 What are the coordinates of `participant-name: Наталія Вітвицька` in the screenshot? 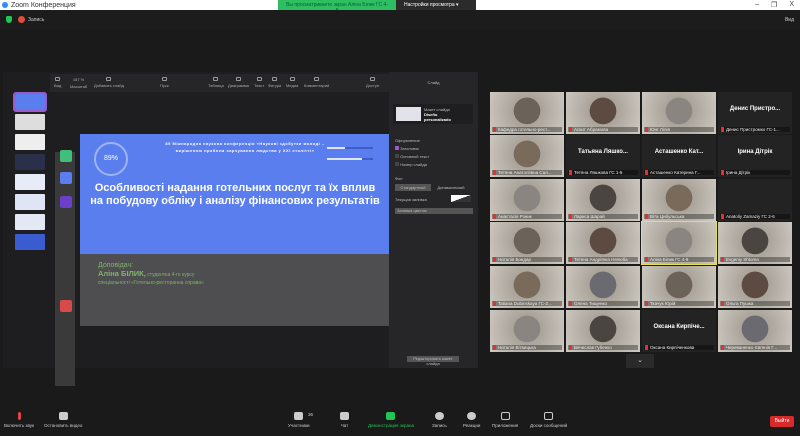 It's located at (527, 347).